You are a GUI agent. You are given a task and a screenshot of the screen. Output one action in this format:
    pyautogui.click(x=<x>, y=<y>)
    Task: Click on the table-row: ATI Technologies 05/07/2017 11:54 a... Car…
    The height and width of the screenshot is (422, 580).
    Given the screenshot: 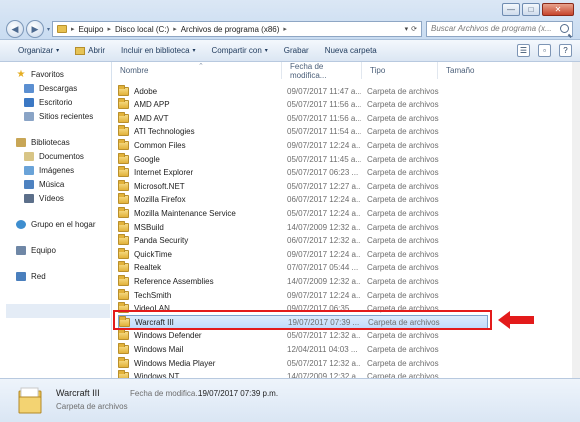 What is the action you would take?
    pyautogui.click(x=303, y=132)
    